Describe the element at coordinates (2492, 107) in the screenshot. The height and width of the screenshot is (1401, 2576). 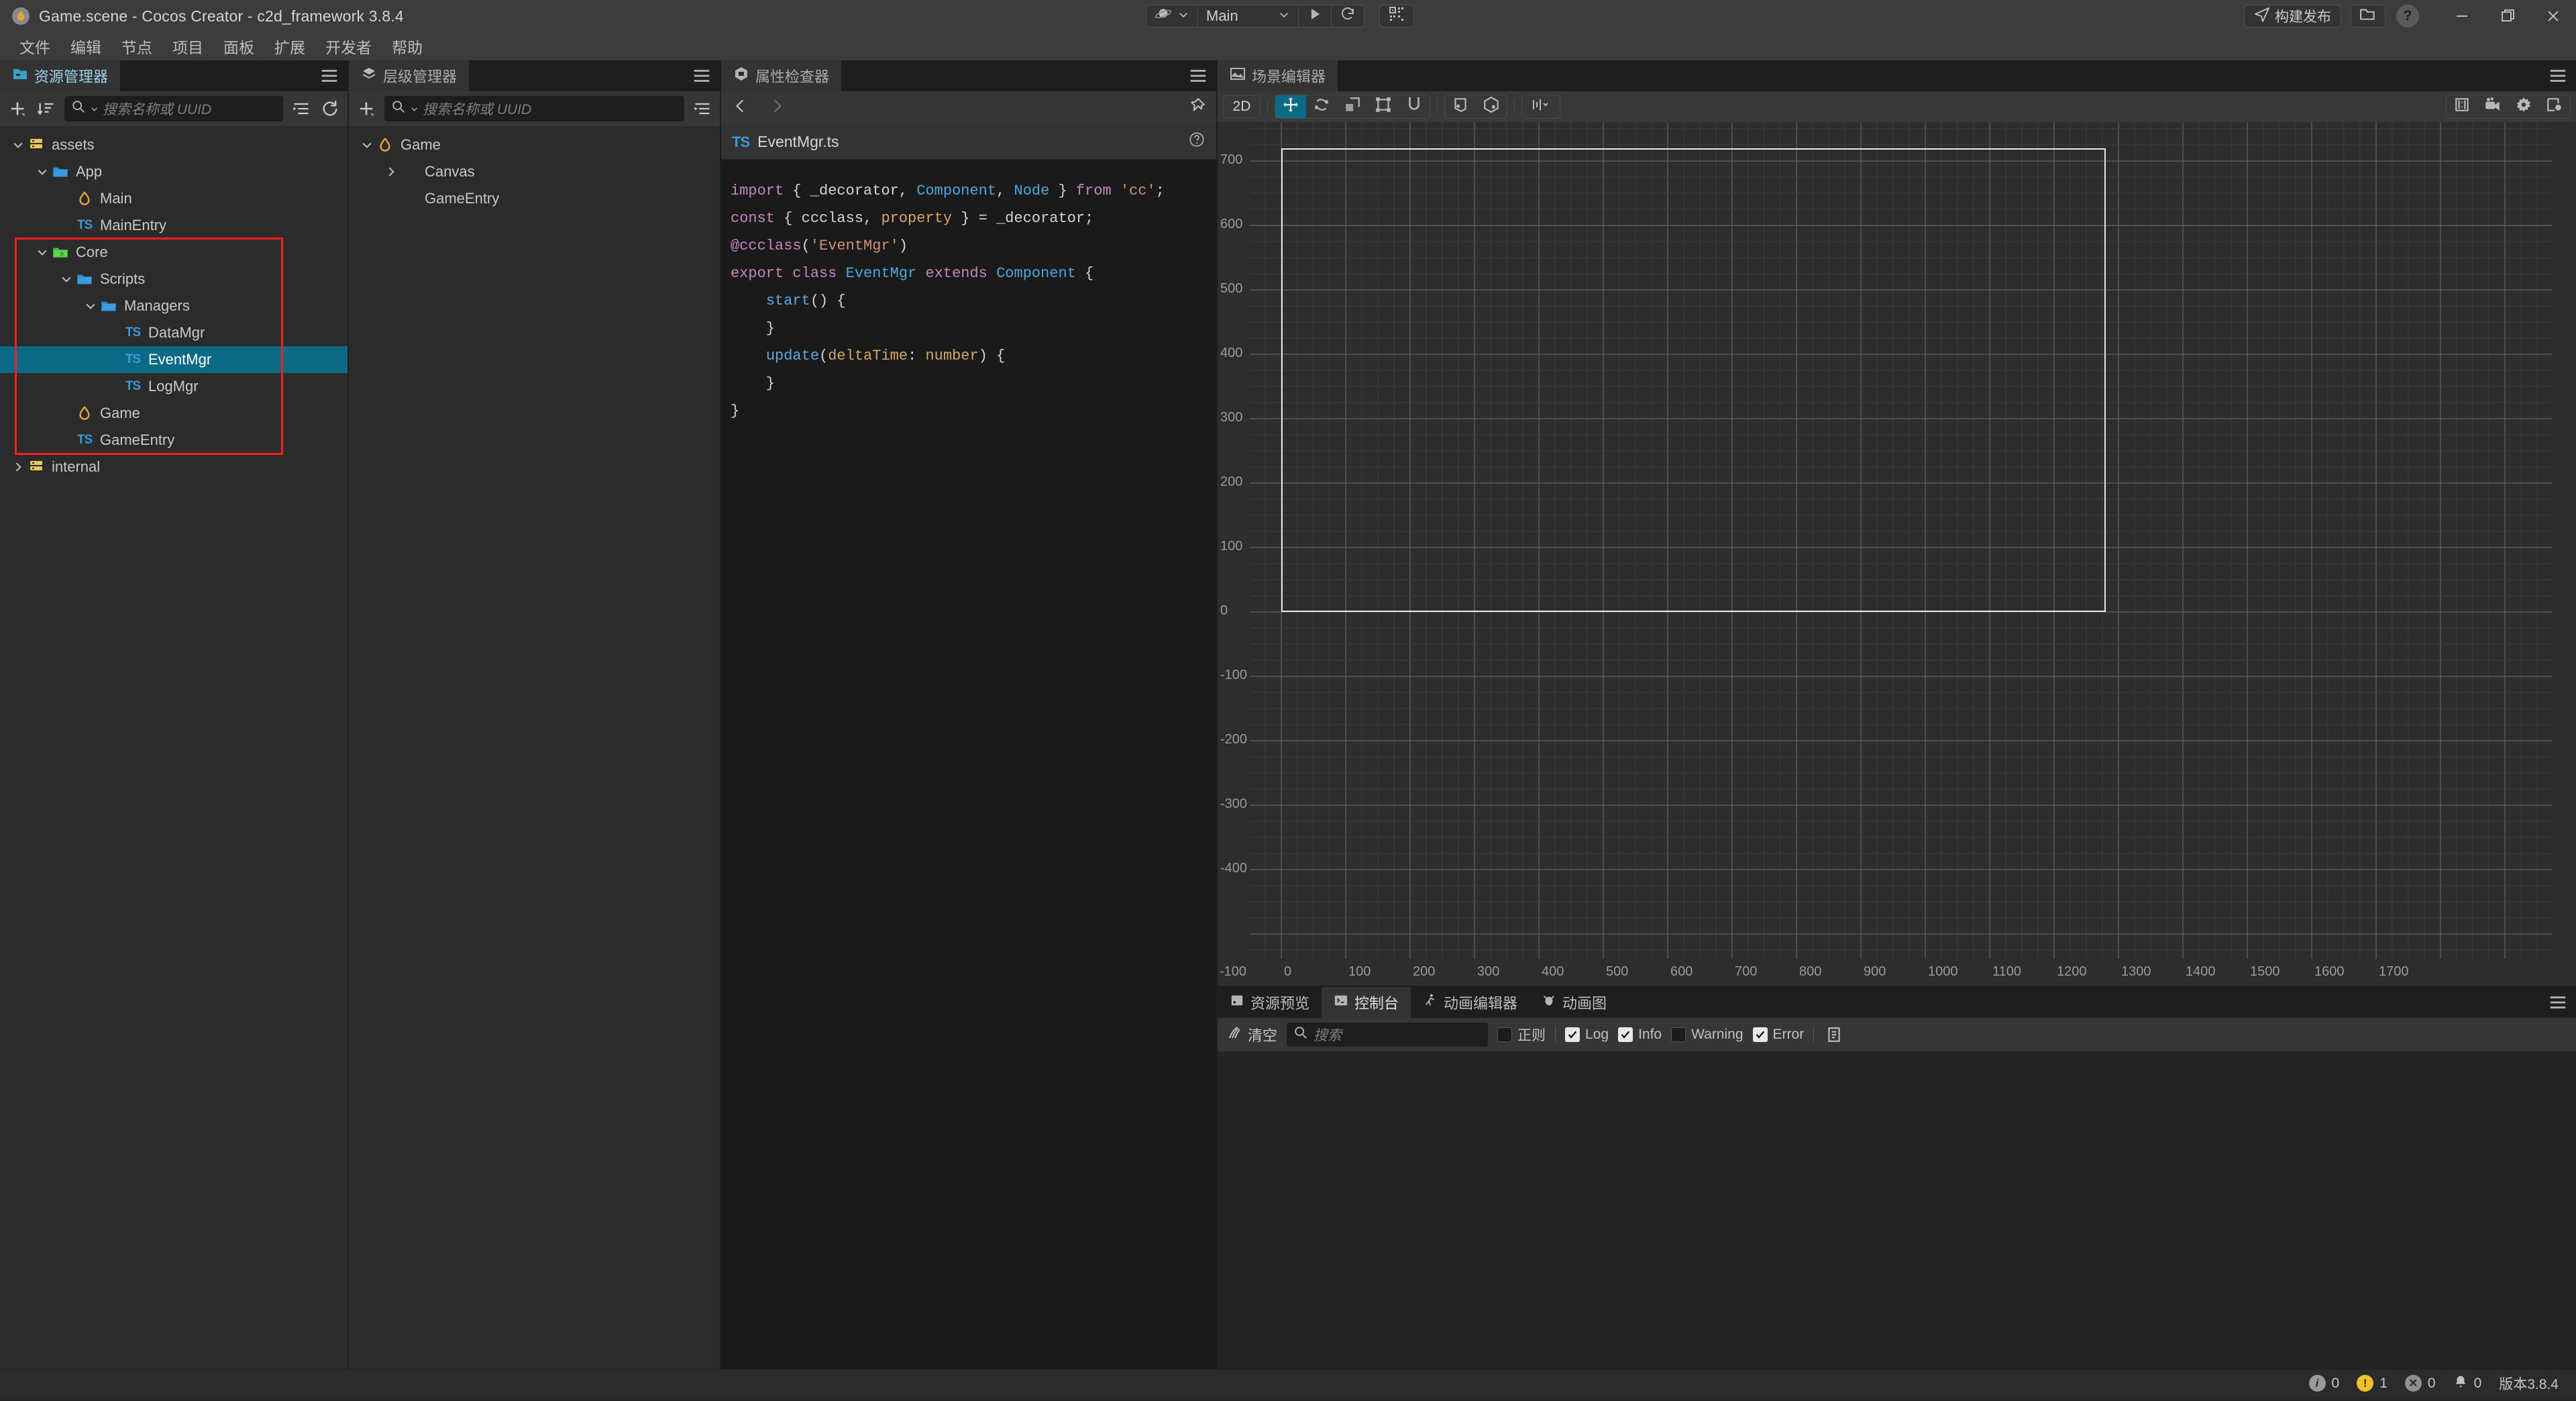
I see `camera-preview-button` at that location.